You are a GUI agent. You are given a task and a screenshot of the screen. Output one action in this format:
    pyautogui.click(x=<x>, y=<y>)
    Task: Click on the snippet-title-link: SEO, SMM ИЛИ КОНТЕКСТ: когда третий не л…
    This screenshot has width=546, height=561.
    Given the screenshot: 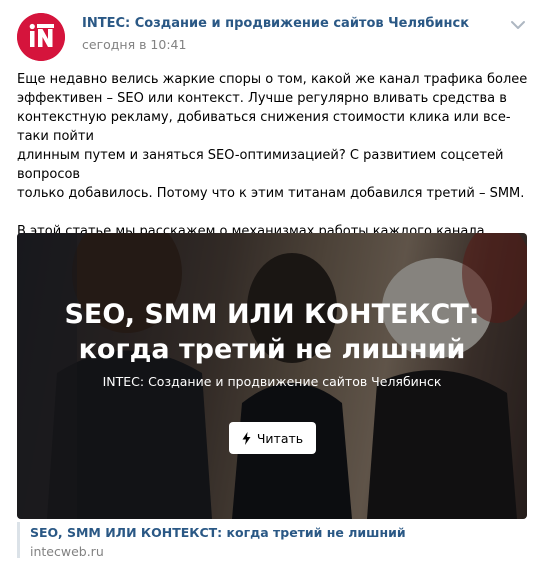 What is the action you would take?
    pyautogui.click(x=218, y=532)
    